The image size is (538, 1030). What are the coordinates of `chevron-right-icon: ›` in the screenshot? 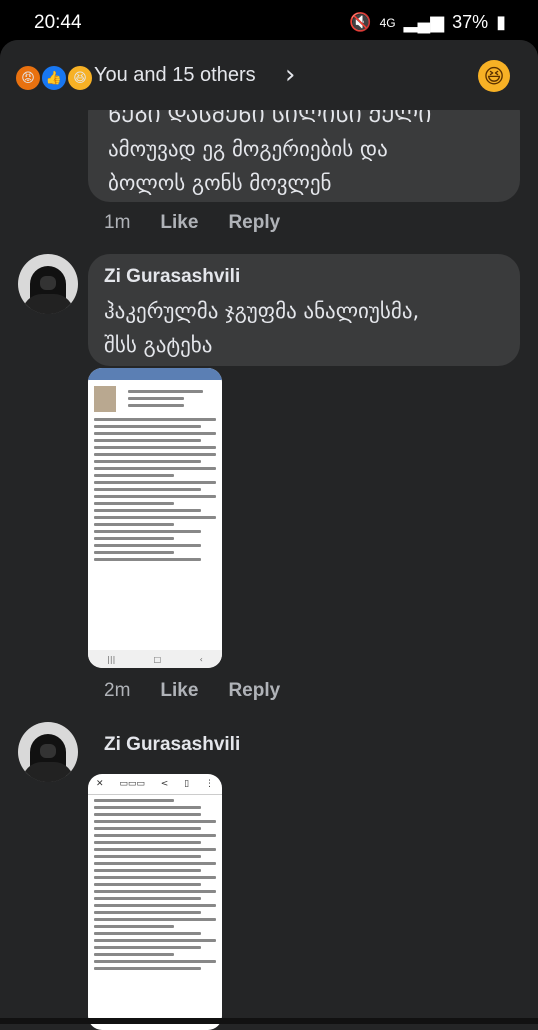 It's located at (290, 75).